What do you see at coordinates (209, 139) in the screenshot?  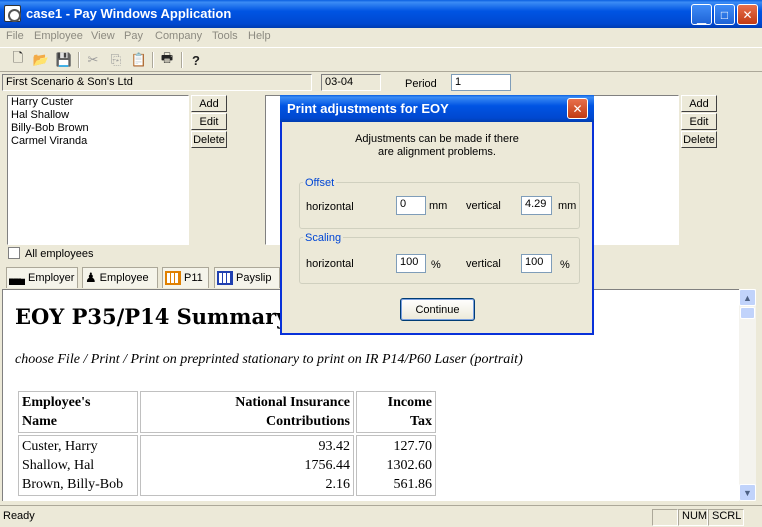 I see `delete-employee-button: Delete` at bounding box center [209, 139].